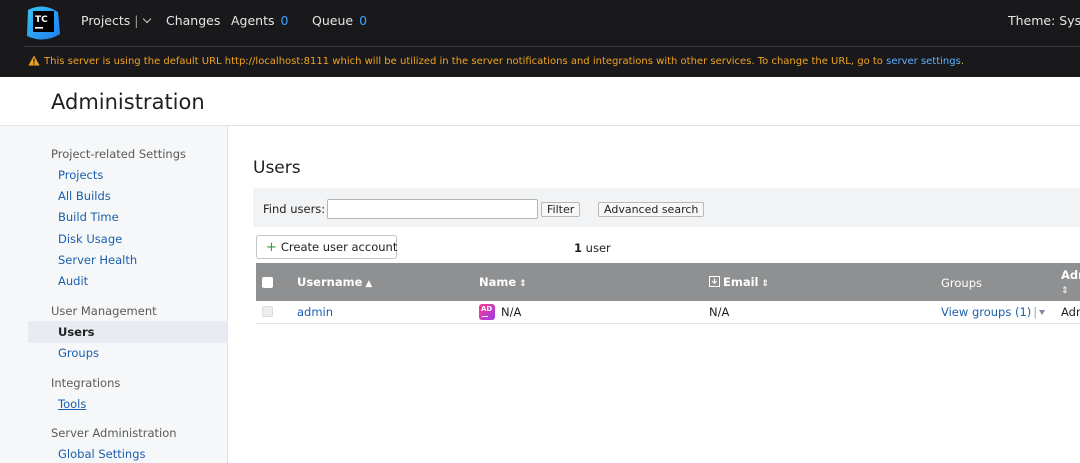 This screenshot has height=463, width=1080. Describe the element at coordinates (552, 46) in the screenshot. I see `header-divider` at that location.